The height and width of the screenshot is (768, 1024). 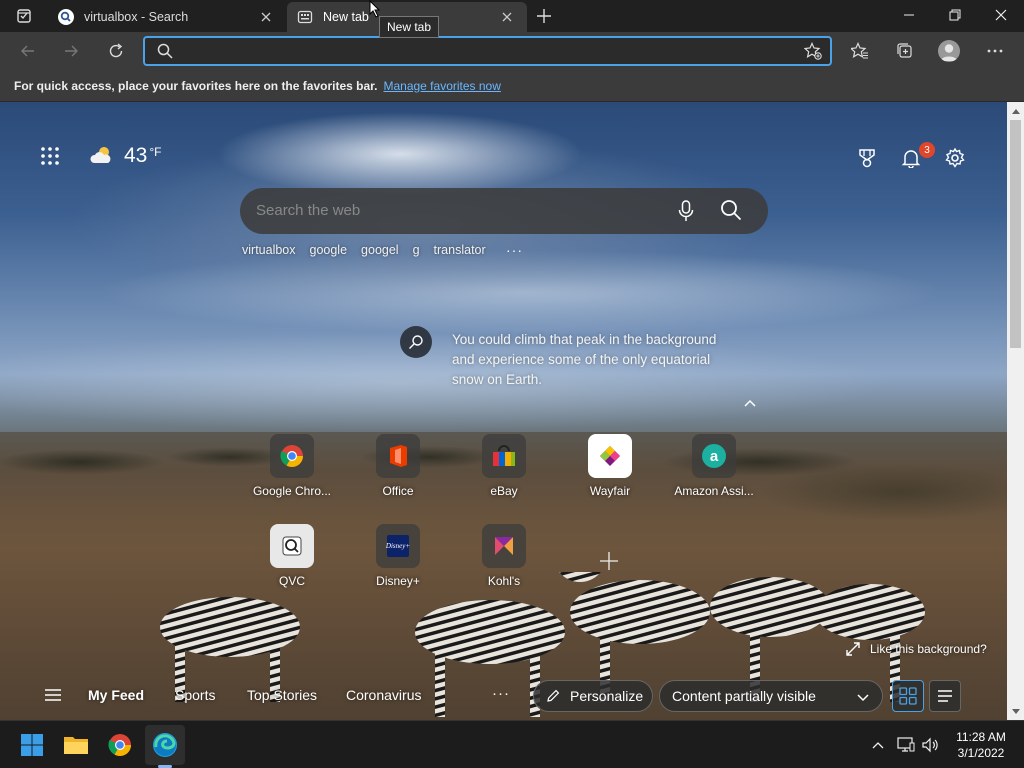 I want to click on quick-link-tile-qvc: QVC, so click(x=292, y=559).